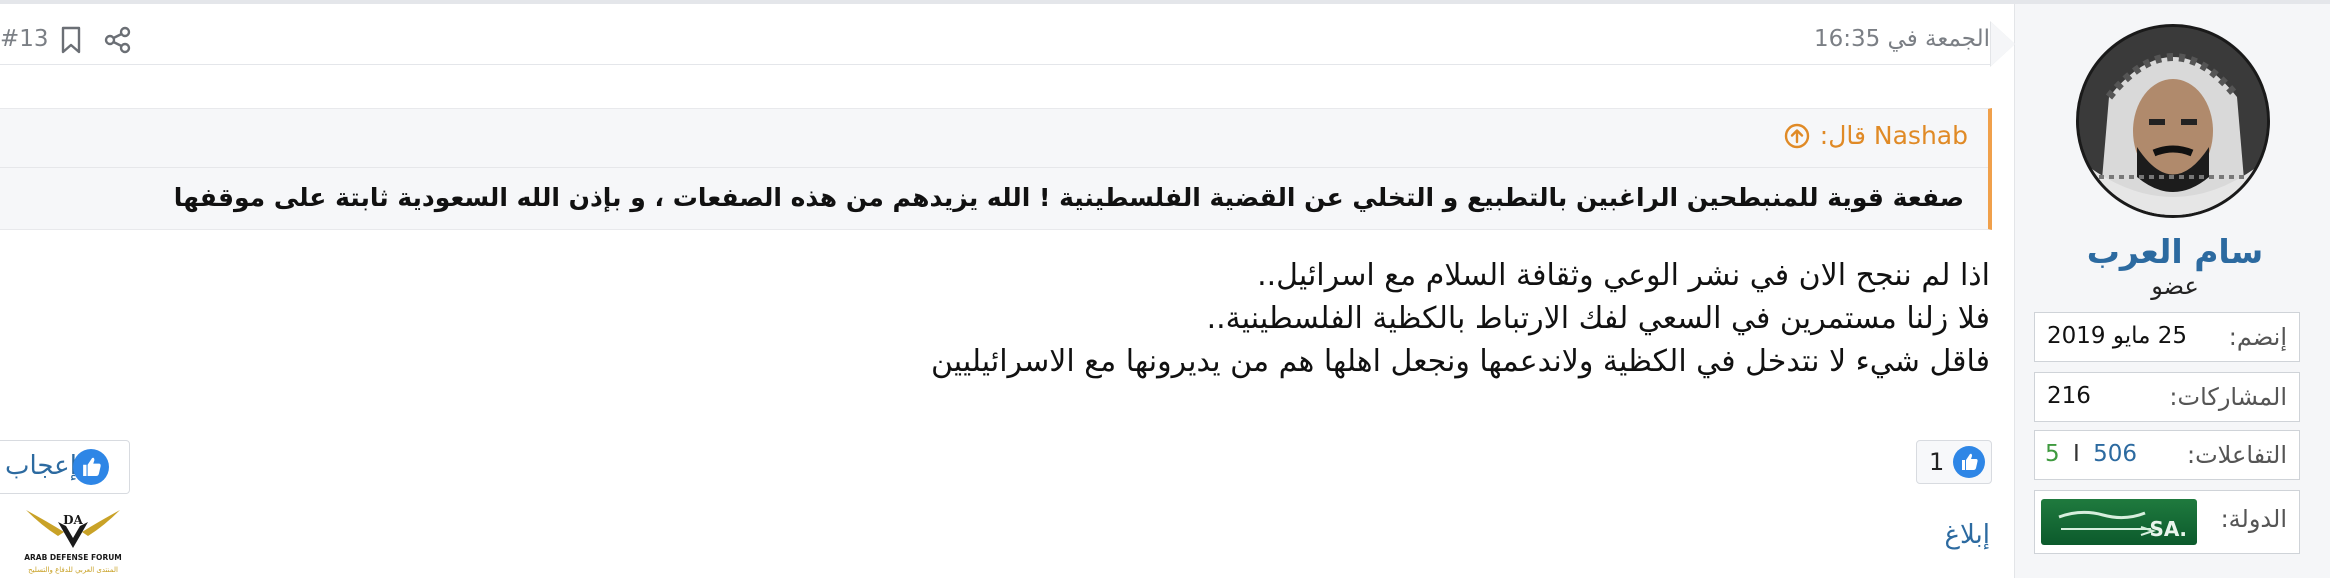 This screenshot has width=2330, height=582. Describe the element at coordinates (2237, 455) in the screenshot. I see `reactions-label: التفاعلات:` at that location.